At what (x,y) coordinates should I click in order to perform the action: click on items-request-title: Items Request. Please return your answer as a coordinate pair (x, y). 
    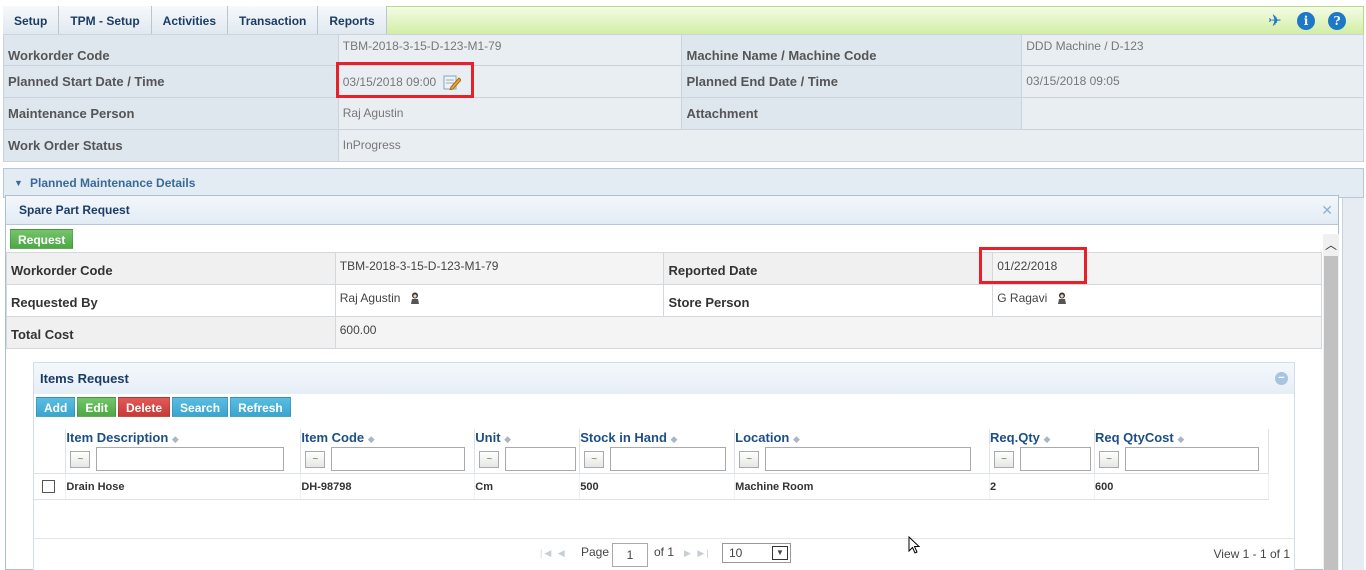
    Looking at the image, I should click on (84, 378).